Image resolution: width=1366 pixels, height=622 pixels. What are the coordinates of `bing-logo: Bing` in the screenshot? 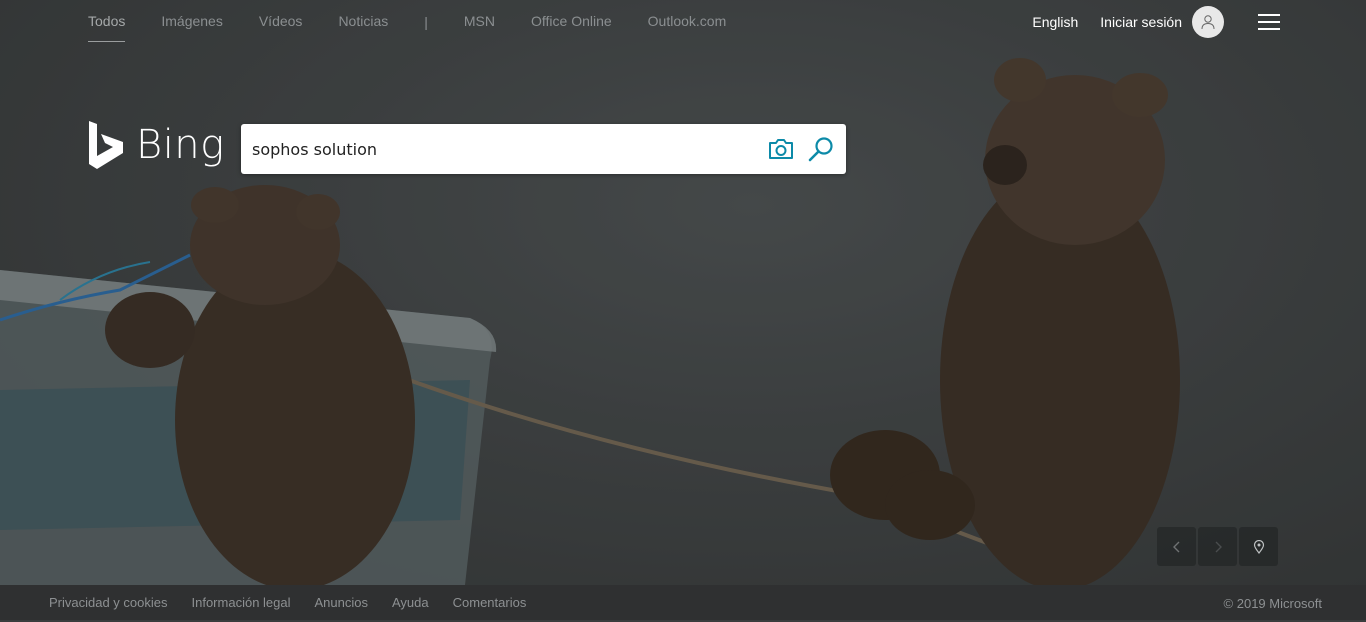 It's located at (156, 145).